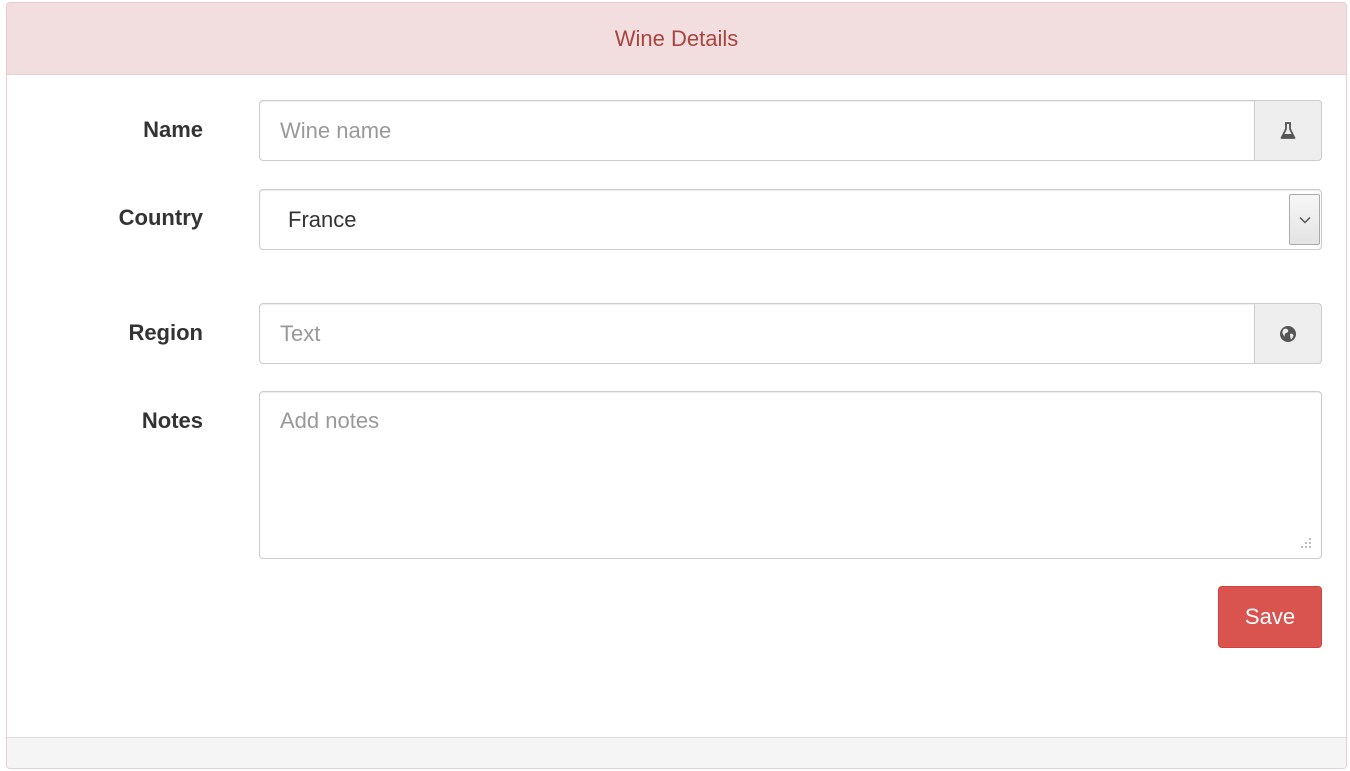 The height and width of the screenshot is (771, 1350). Describe the element at coordinates (676, 752) in the screenshot. I see `panel-footer` at that location.